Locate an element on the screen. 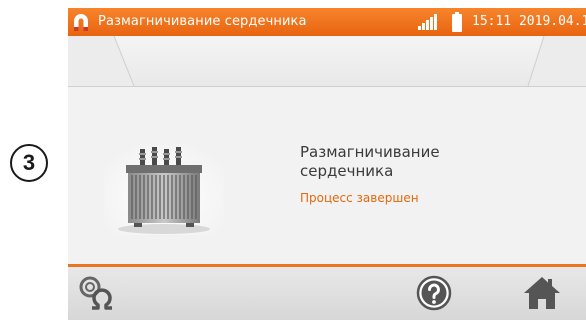  signal-strength-icon is located at coordinates (427, 22).